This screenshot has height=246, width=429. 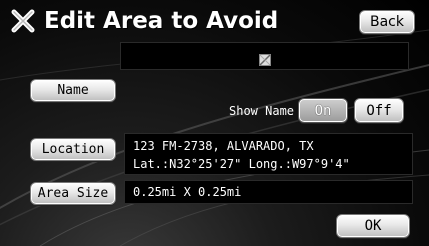 I want to click on page-title: Edit Area to Avoid, so click(x=161, y=21).